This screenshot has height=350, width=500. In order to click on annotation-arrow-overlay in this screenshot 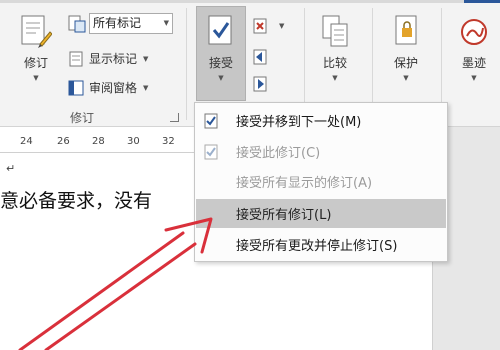, I will do `click(115, 283)`.